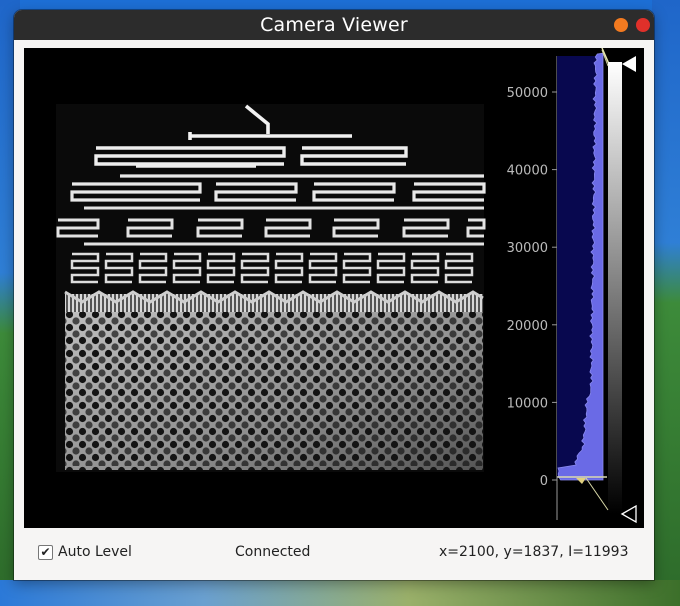  What do you see at coordinates (527, 326) in the screenshot?
I see `axis-tick-label: 20000` at bounding box center [527, 326].